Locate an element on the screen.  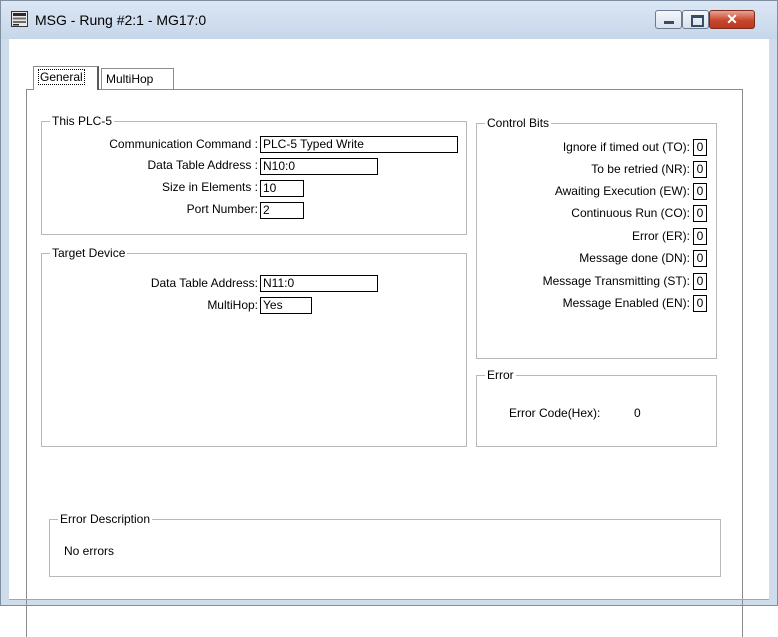
control-bit-to: 0 is located at coordinates (700, 147).